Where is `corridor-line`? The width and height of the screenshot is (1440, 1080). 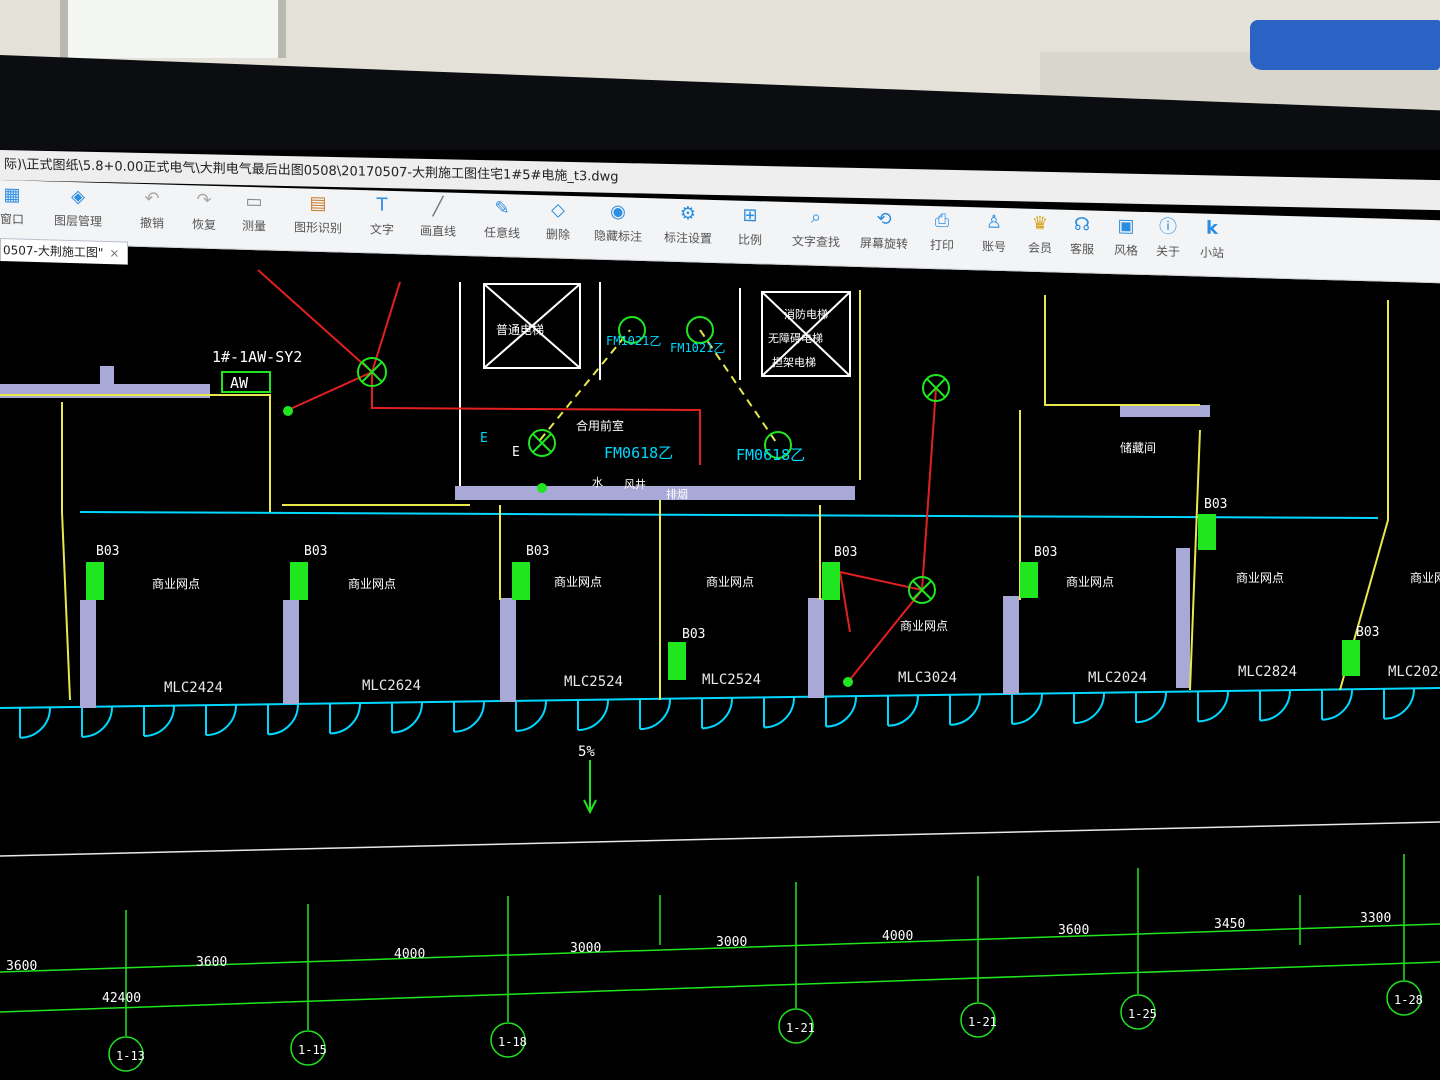
corridor-line is located at coordinates (729, 515).